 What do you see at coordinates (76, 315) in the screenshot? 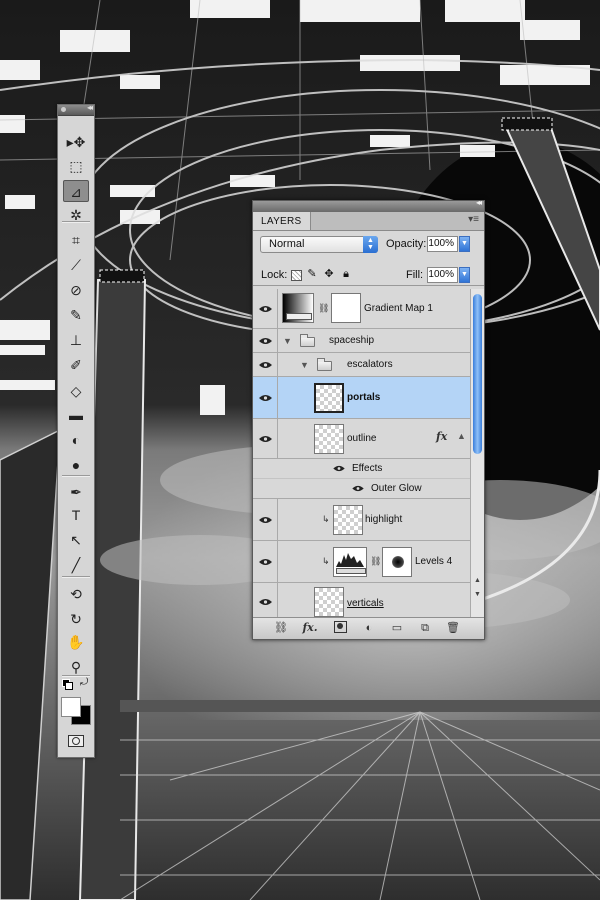
I see `brush-icon: ✎` at bounding box center [76, 315].